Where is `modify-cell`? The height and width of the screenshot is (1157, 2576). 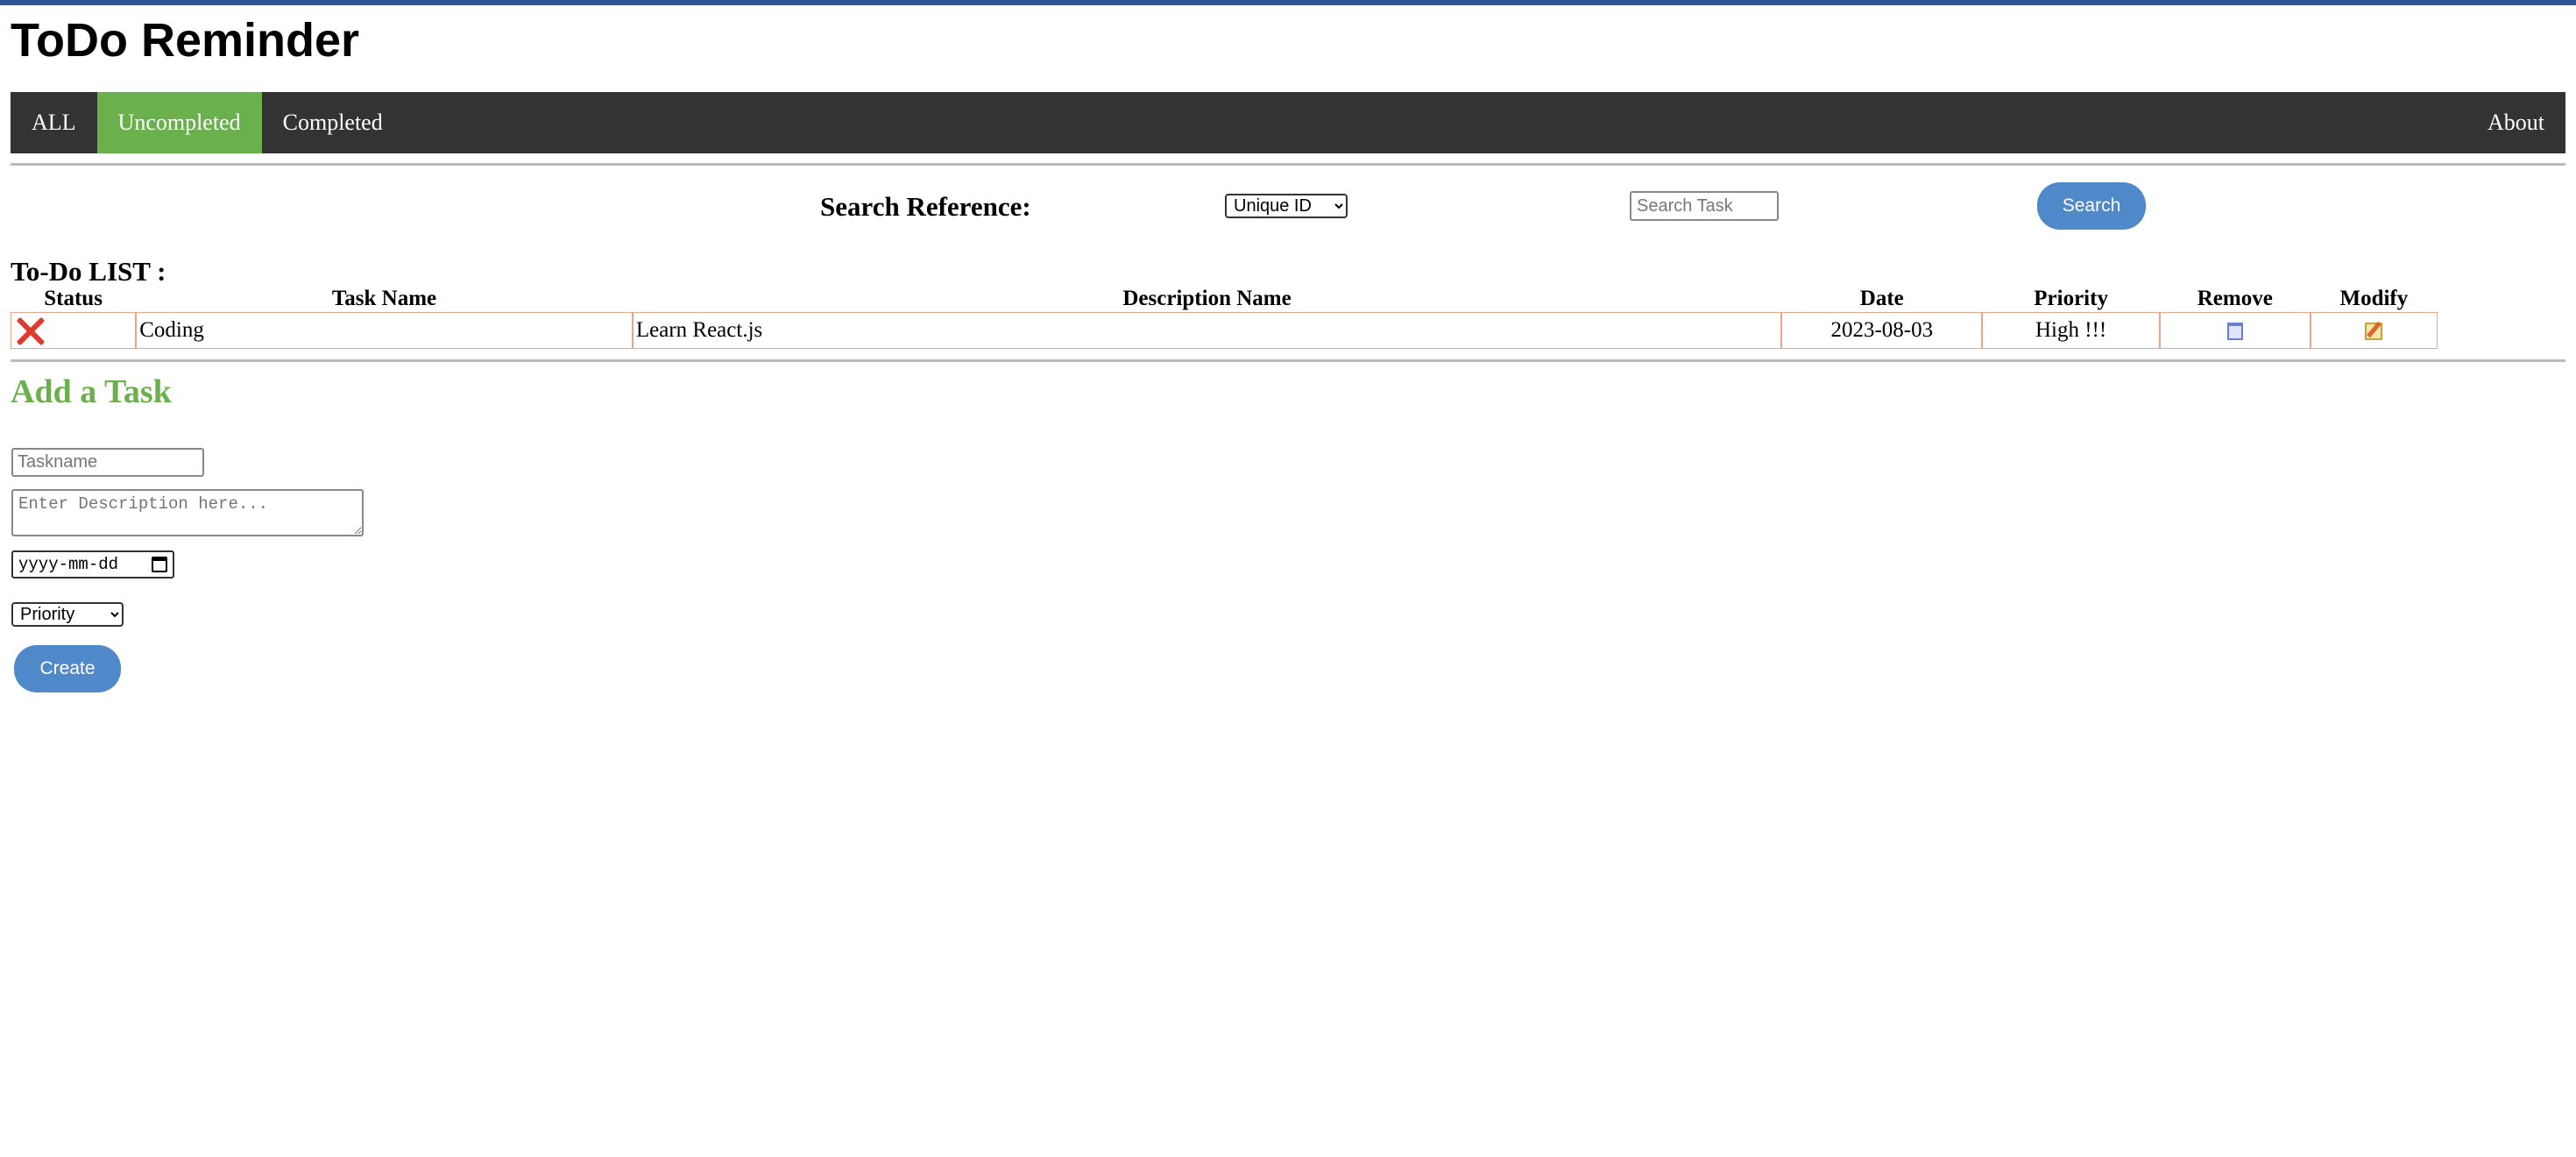
modify-cell is located at coordinates (2374, 330).